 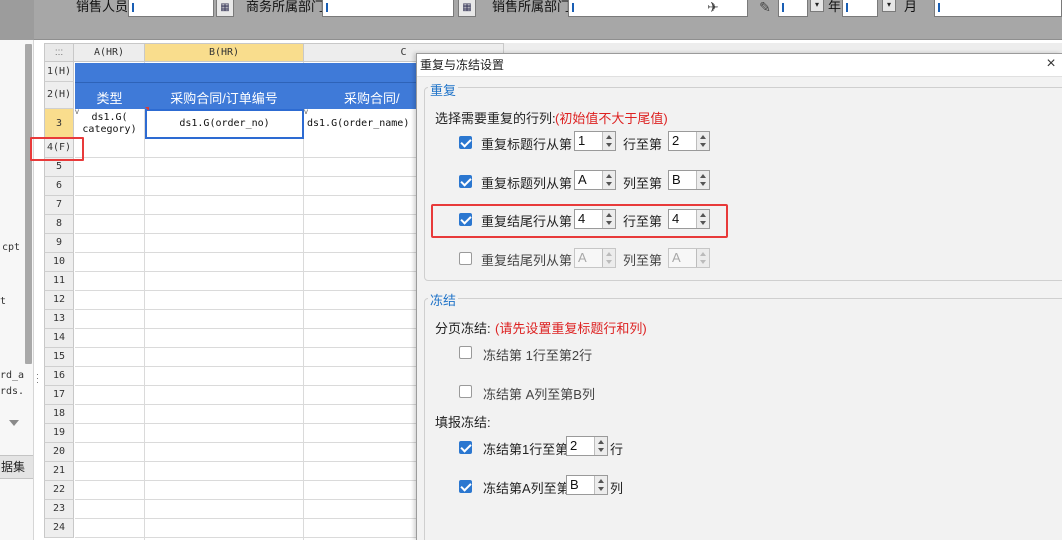 I want to click on close-icon: ×, so click(x=1051, y=65).